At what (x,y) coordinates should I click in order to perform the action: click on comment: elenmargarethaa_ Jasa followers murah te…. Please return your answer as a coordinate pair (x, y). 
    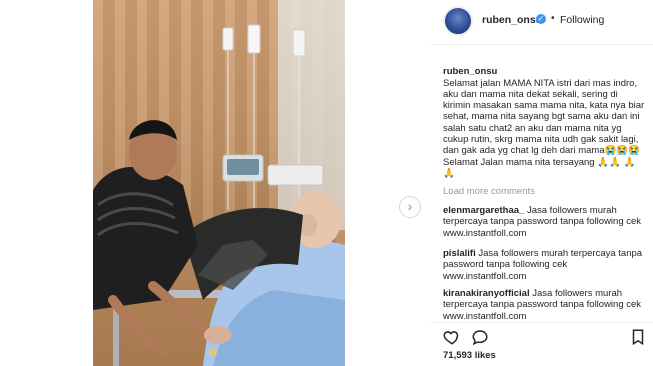
    Looking at the image, I should click on (544, 222).